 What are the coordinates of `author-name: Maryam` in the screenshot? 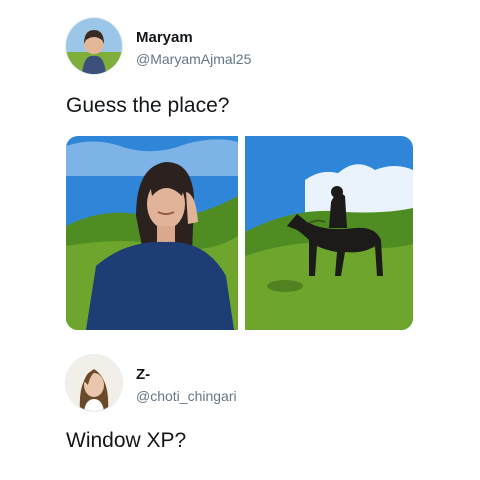 It's located at (164, 37).